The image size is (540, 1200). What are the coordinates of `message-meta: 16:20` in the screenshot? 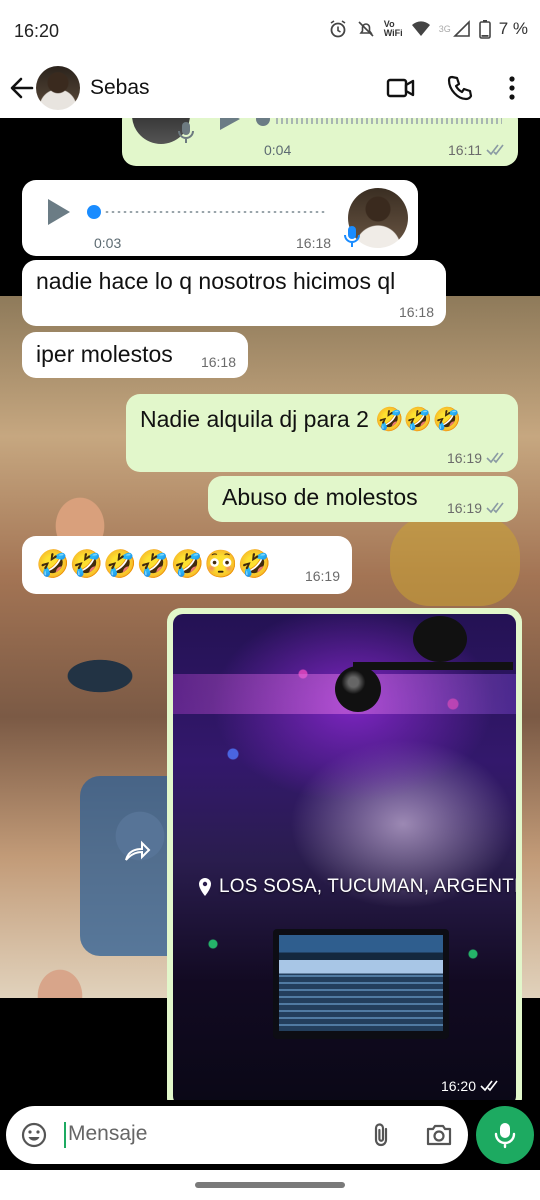 It's located at (470, 1086).